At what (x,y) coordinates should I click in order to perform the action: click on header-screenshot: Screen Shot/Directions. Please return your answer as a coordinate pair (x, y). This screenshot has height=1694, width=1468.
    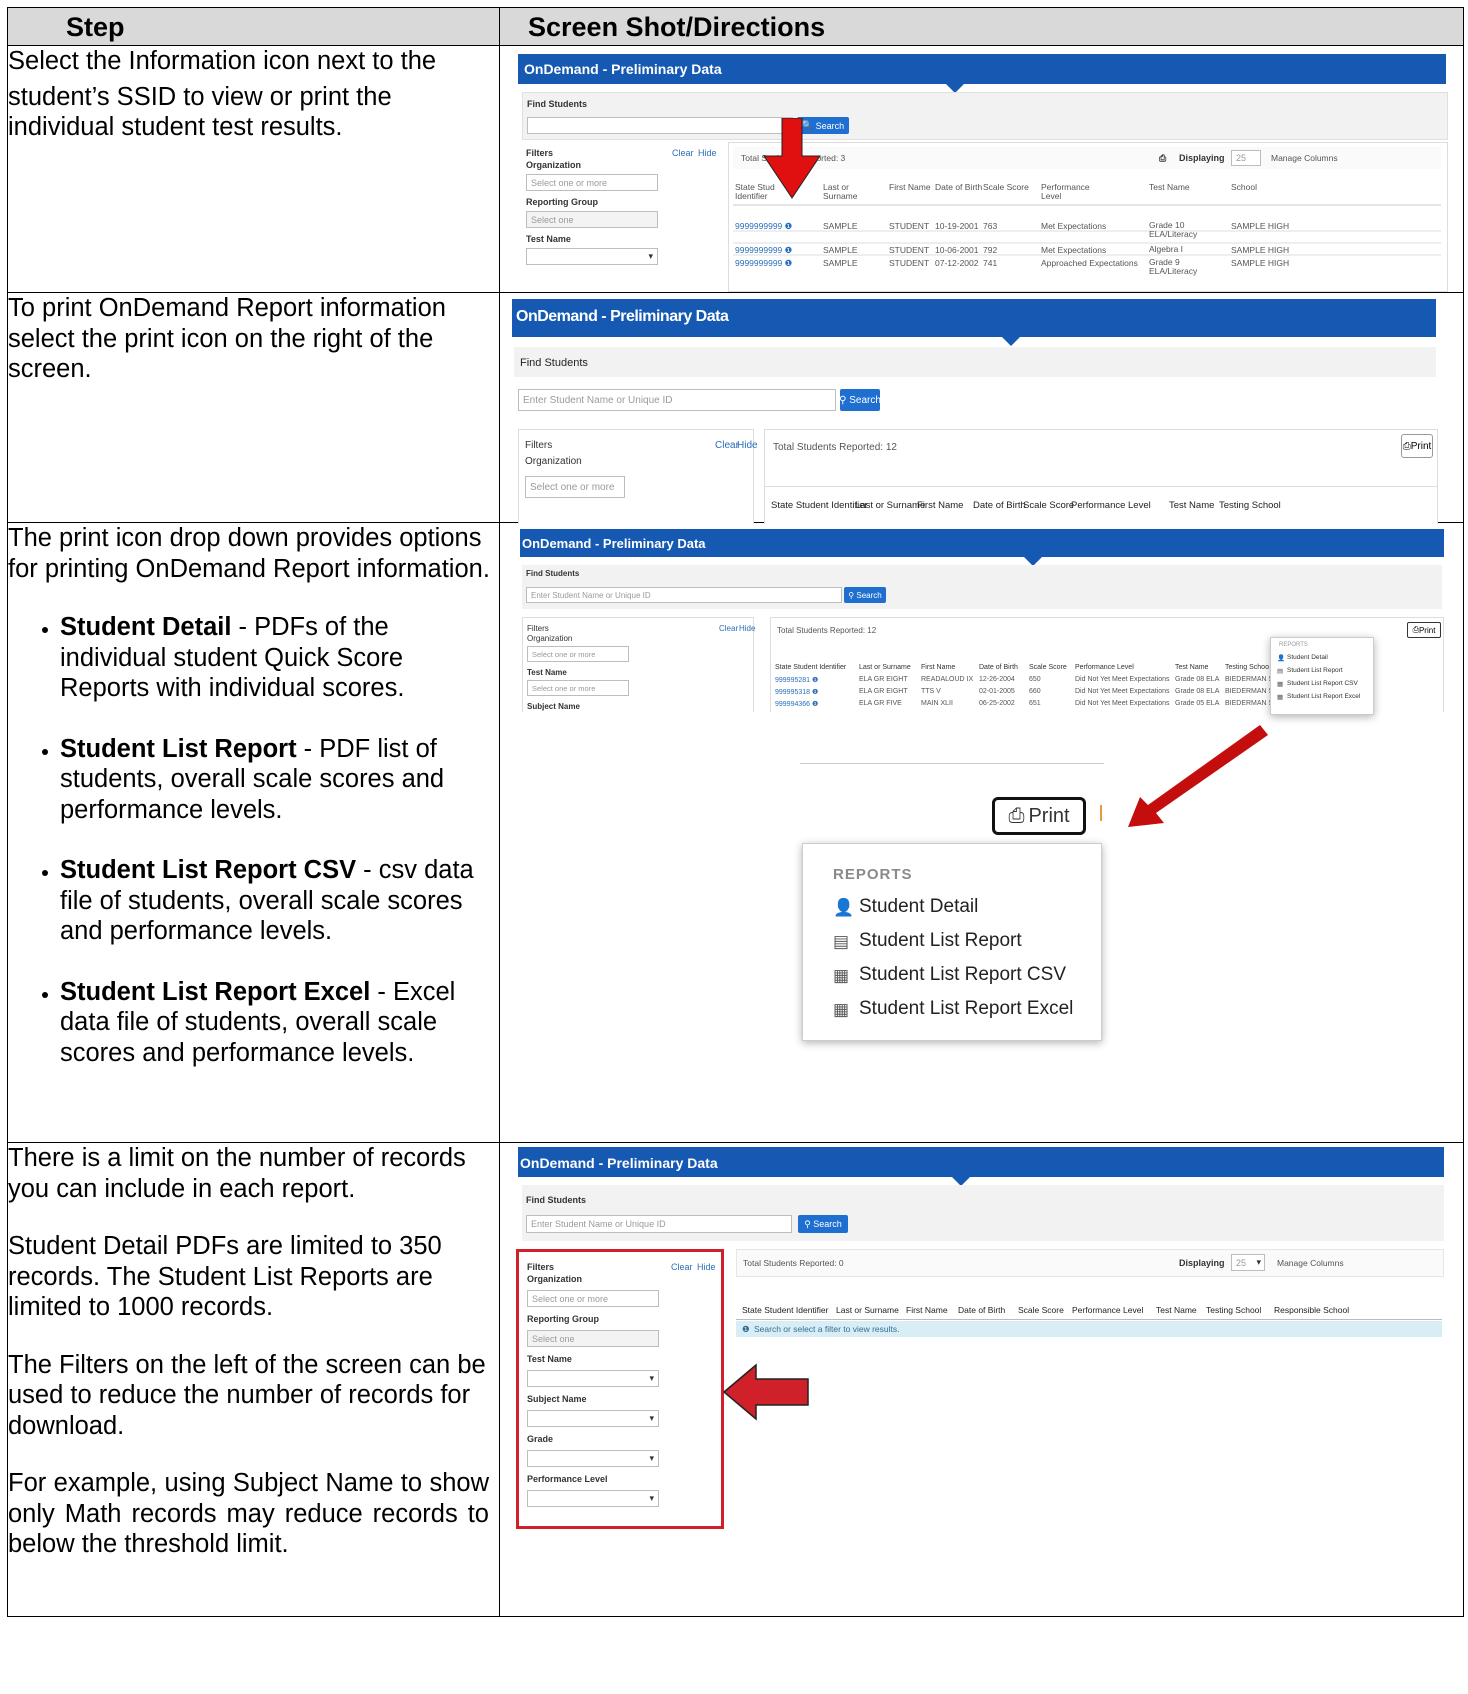
    Looking at the image, I should click on (981, 26).